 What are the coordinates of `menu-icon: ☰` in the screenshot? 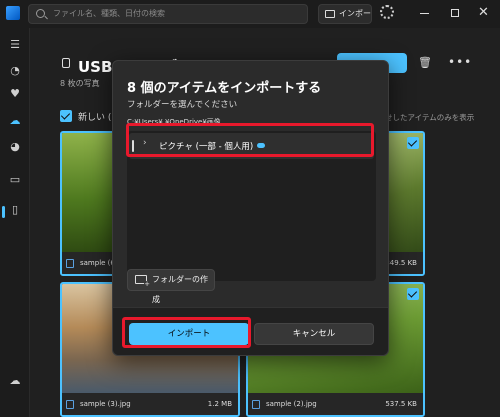 It's located at (15, 45).